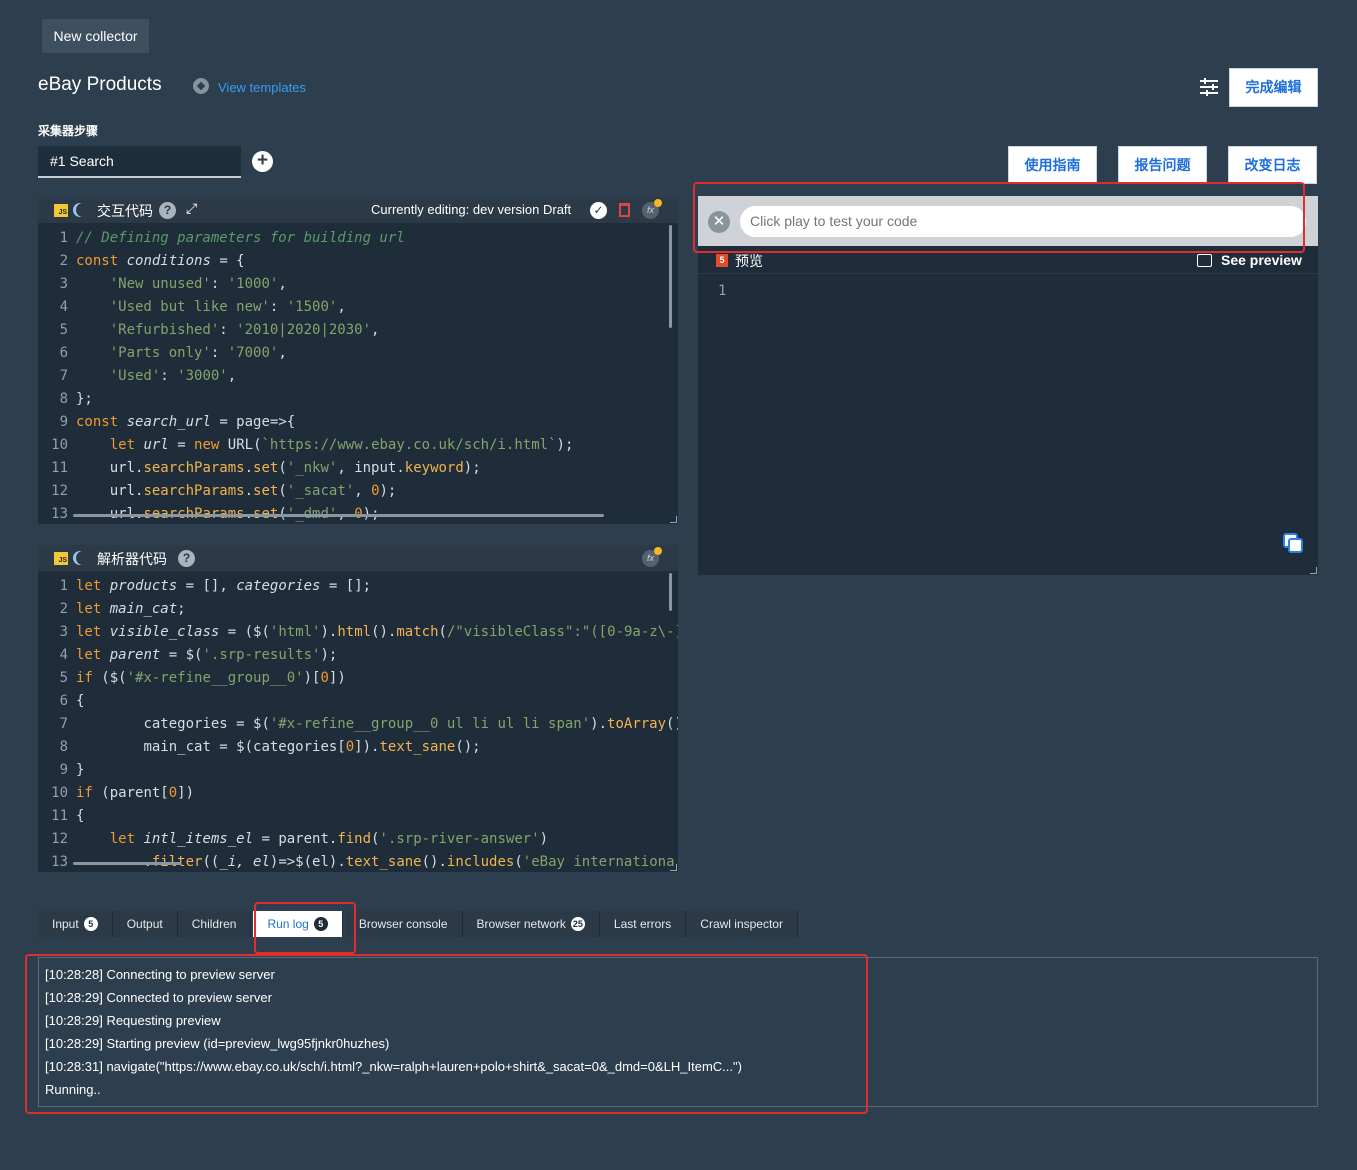 The width and height of the screenshot is (1357, 1170). What do you see at coordinates (214, 924) in the screenshot?
I see `tab-children: Children` at bounding box center [214, 924].